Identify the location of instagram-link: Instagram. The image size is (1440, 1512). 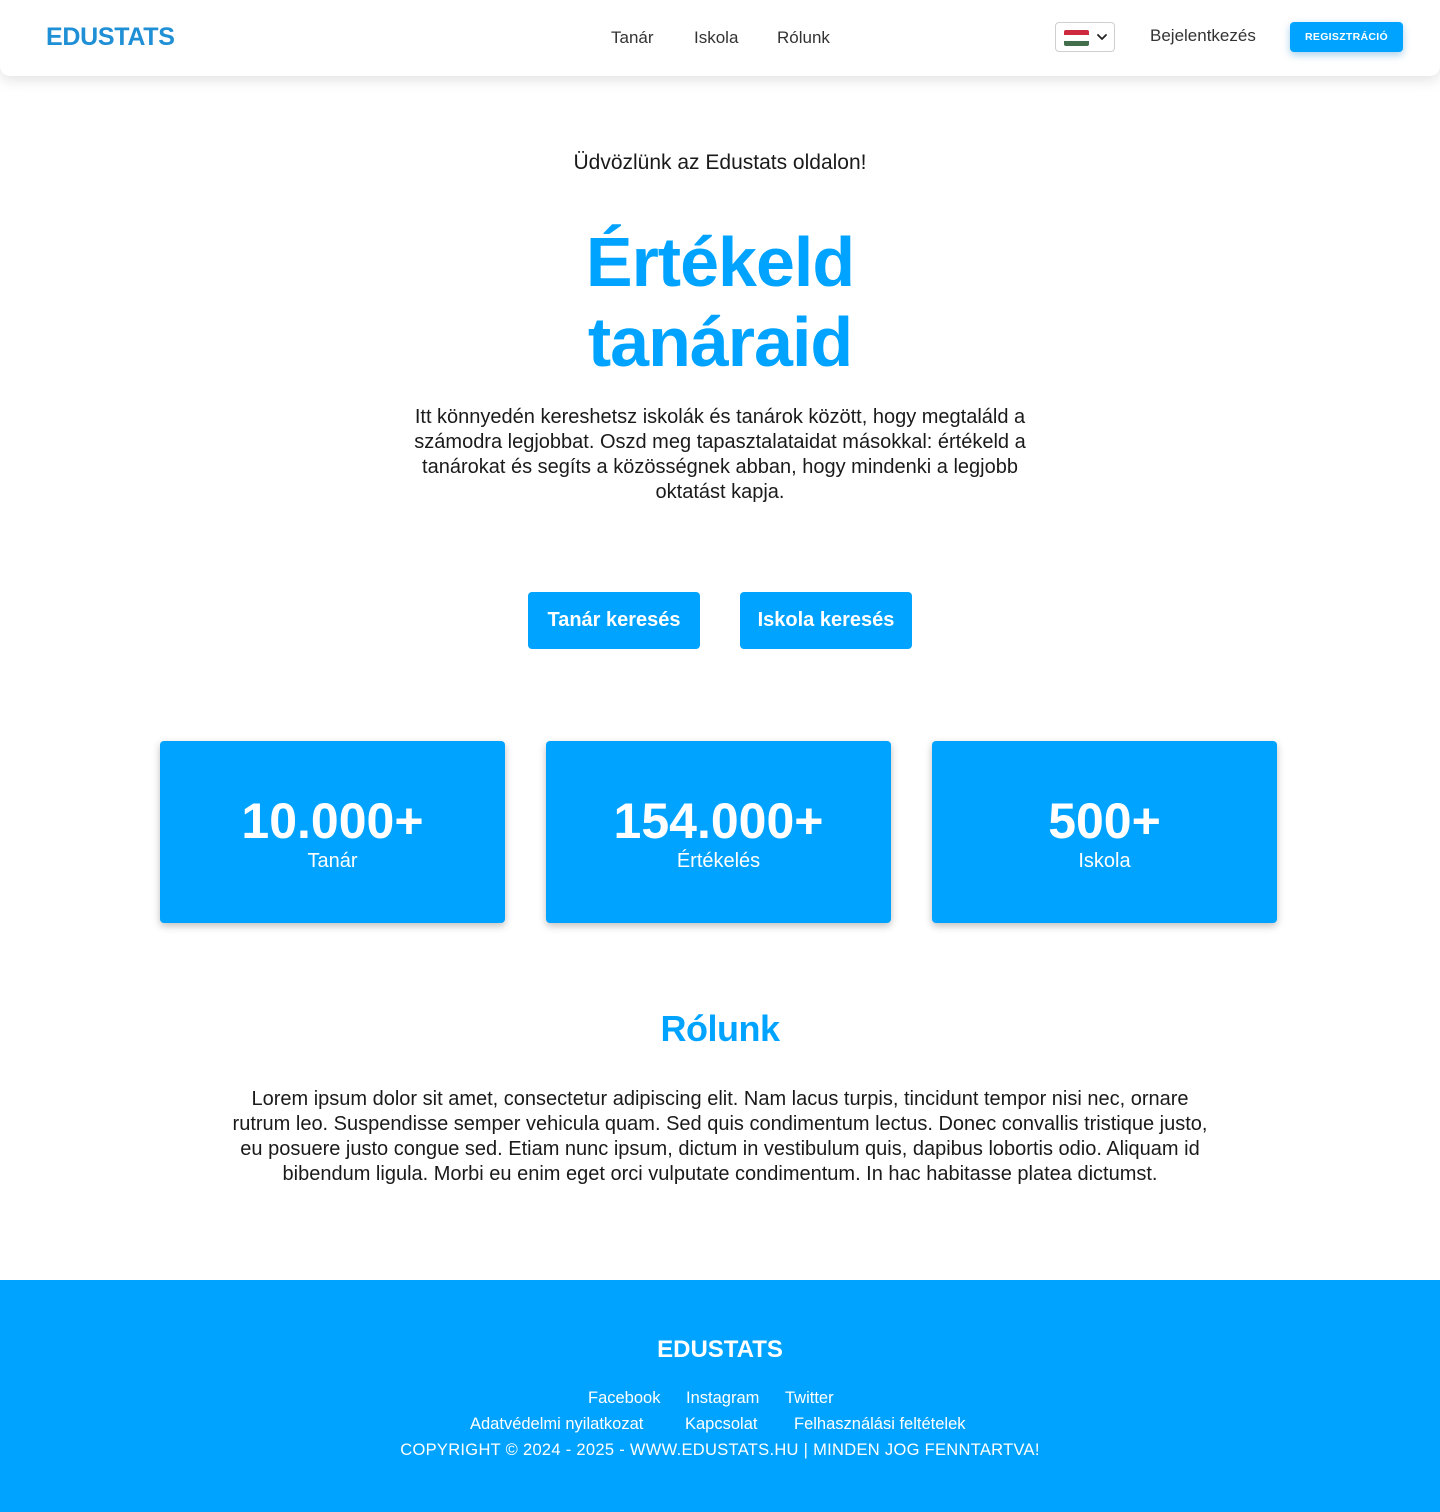
(722, 1398).